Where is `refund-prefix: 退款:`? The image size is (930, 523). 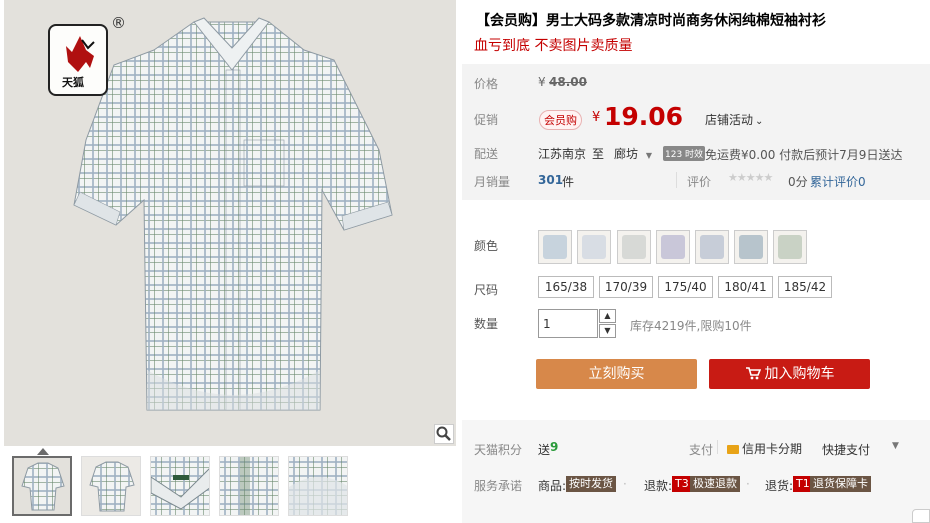
refund-prefix: 退款: is located at coordinates (658, 486).